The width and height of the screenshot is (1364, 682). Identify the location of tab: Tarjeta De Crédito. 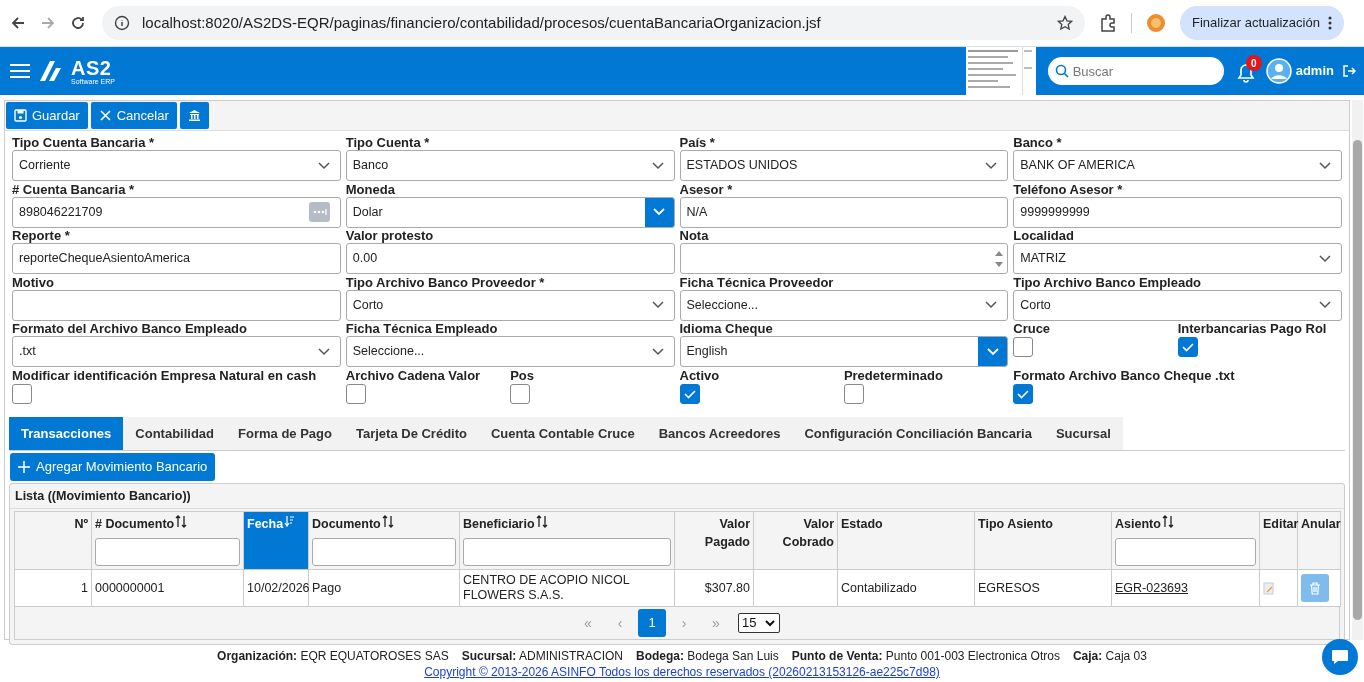
(411, 433).